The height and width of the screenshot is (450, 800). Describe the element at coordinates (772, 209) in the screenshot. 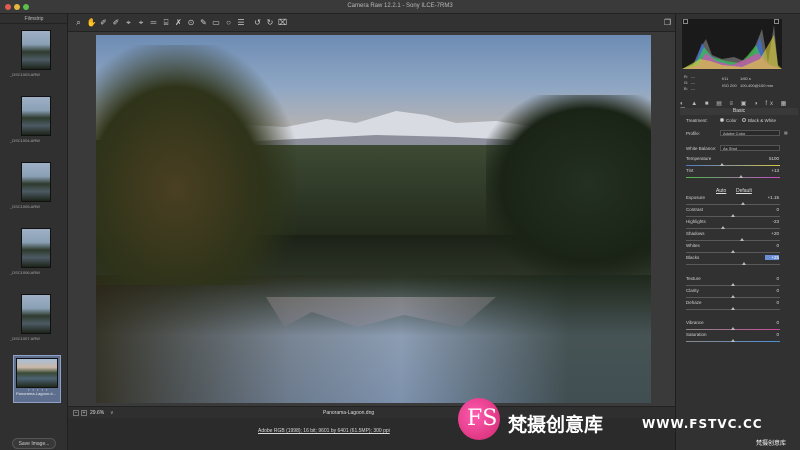

I see `slider-value-contrast: 0` at that location.